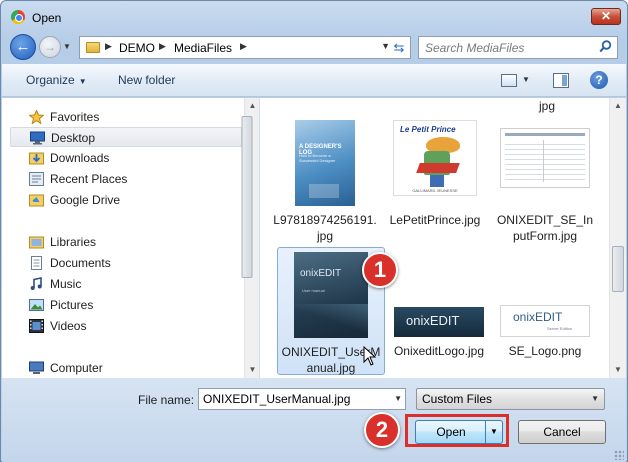  Describe the element at coordinates (313, 290) in the screenshot. I see `thumb-subtitle: User manual` at that location.